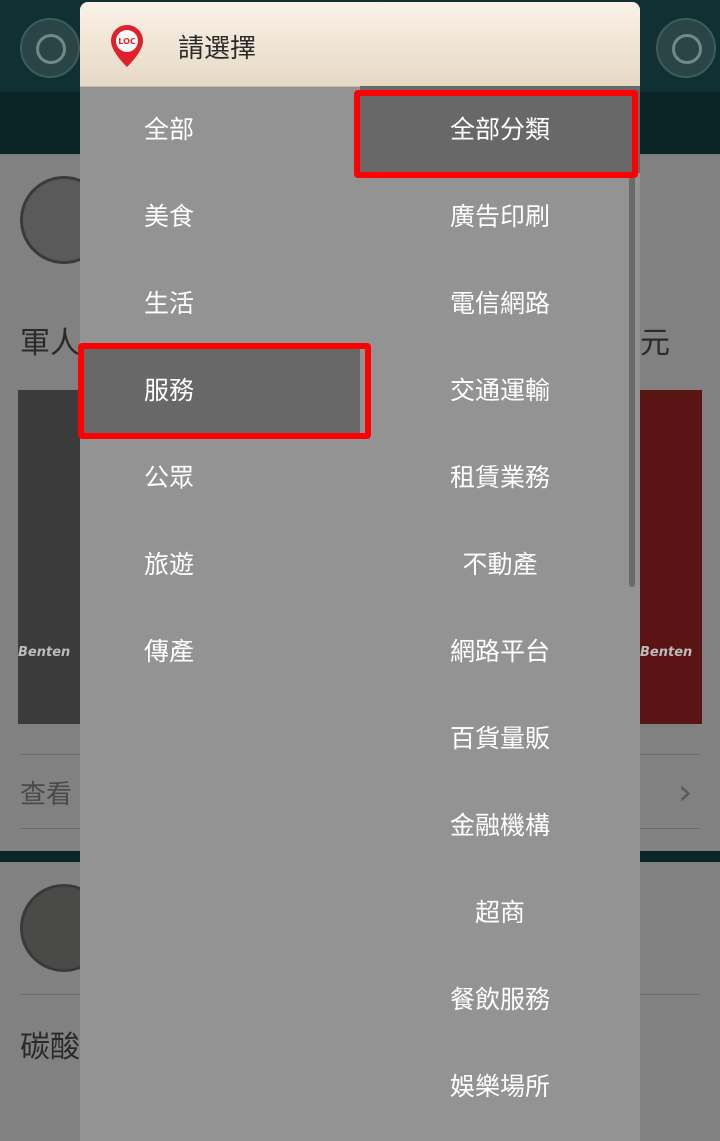 This screenshot has height=1141, width=720. I want to click on dialog-title: 請選擇, so click(217, 49).